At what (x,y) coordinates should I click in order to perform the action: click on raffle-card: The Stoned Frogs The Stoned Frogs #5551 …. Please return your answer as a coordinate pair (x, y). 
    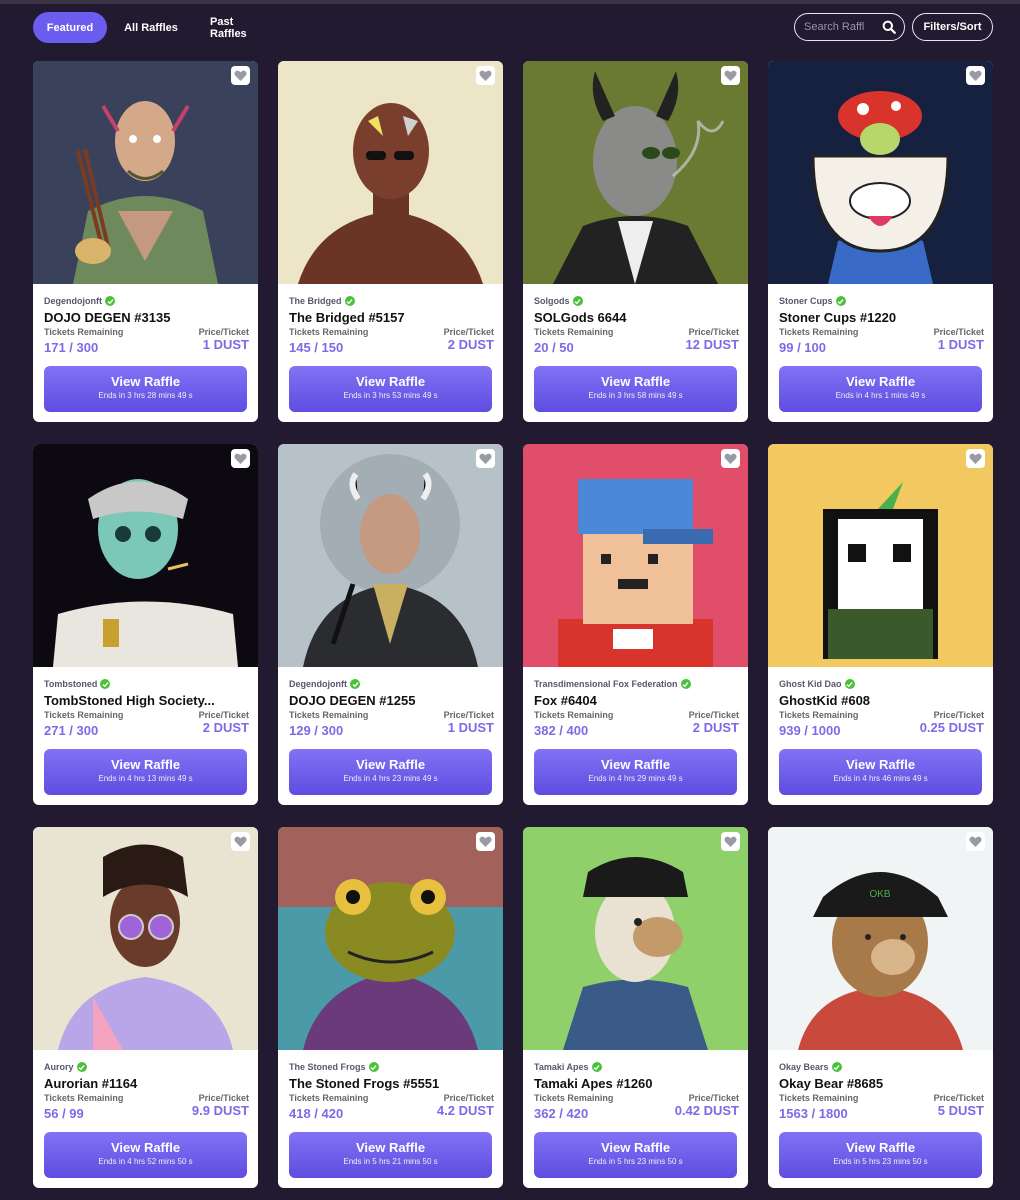
    Looking at the image, I should click on (390, 1007).